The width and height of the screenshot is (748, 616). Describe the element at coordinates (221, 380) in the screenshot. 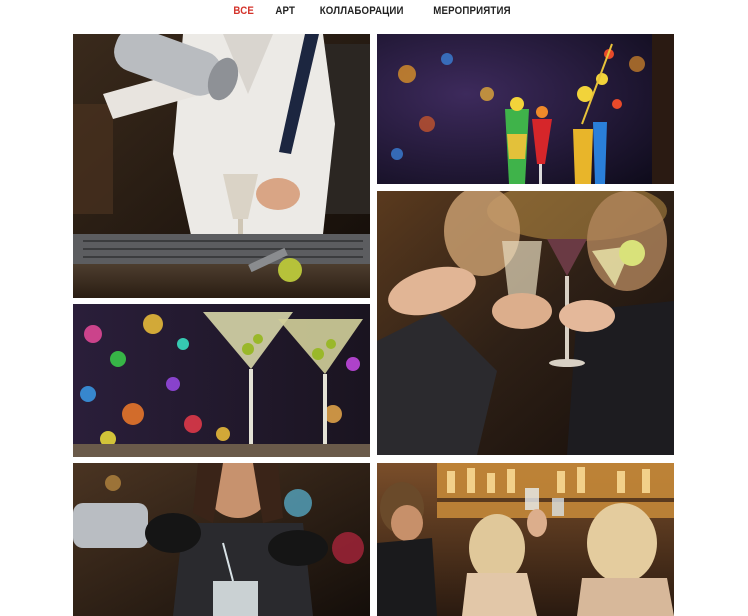

I see `gallery-photo-martini-glasses` at that location.